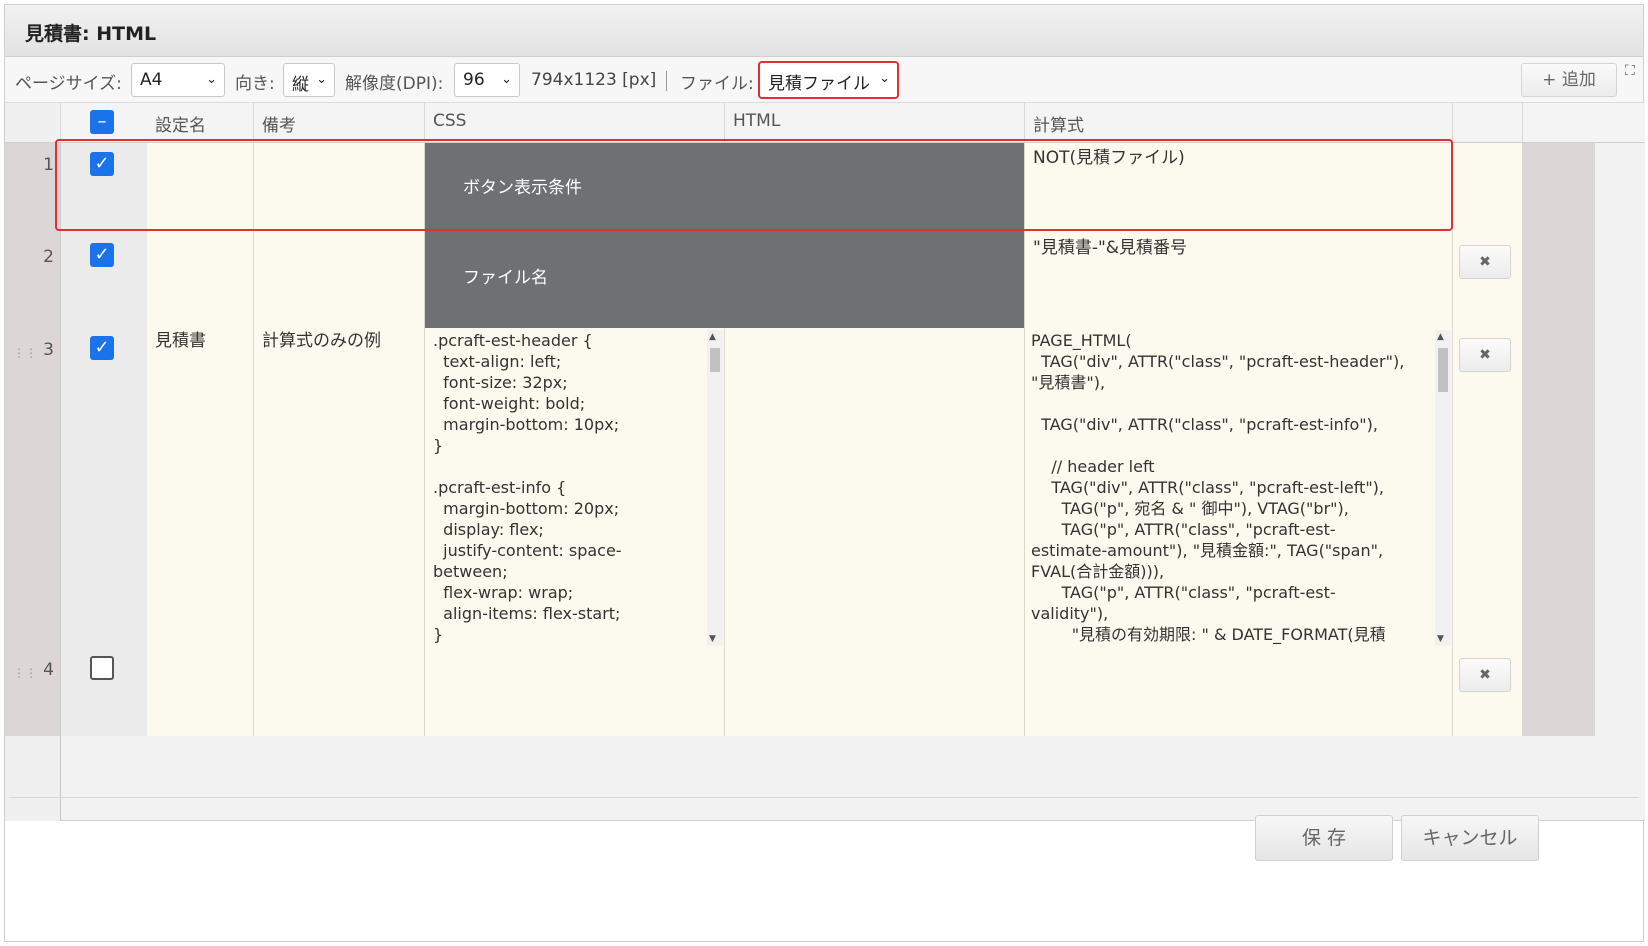  Describe the element at coordinates (575, 123) in the screenshot. I see `header-css: CSS` at that location.